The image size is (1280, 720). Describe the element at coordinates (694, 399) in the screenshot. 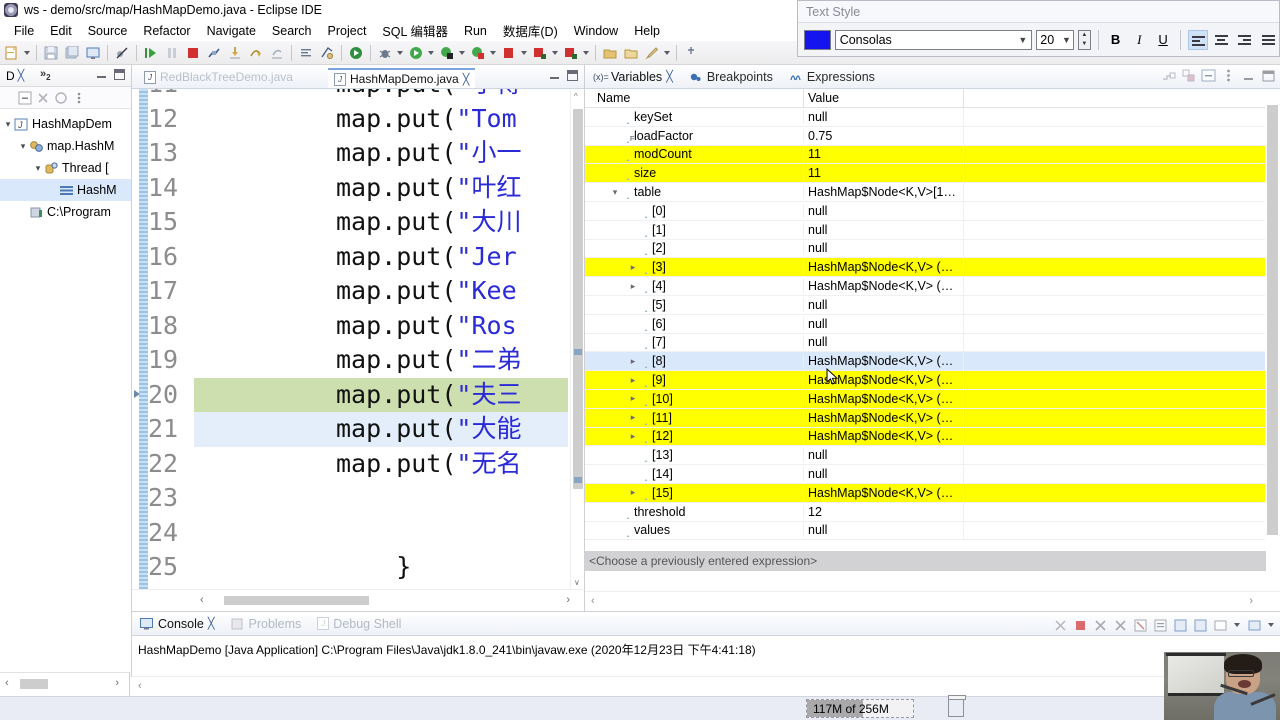

I see `variable-name-cell: ▸ [10]` at that location.